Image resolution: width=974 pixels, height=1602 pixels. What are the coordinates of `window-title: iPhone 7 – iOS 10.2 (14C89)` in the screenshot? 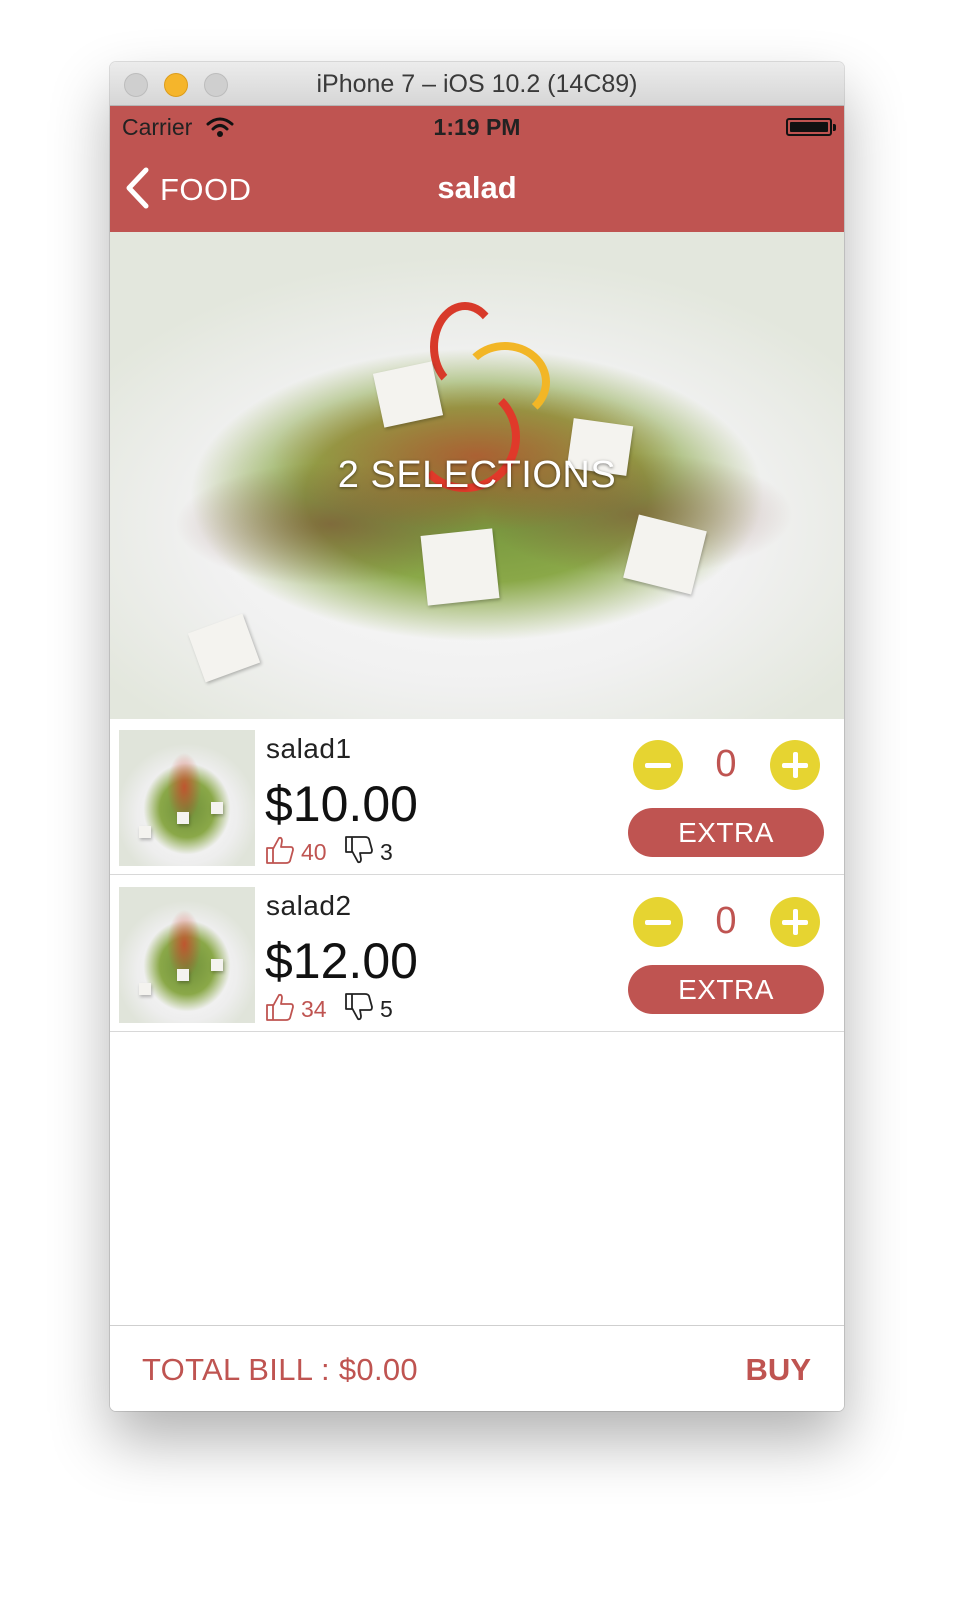 It's located at (477, 84).